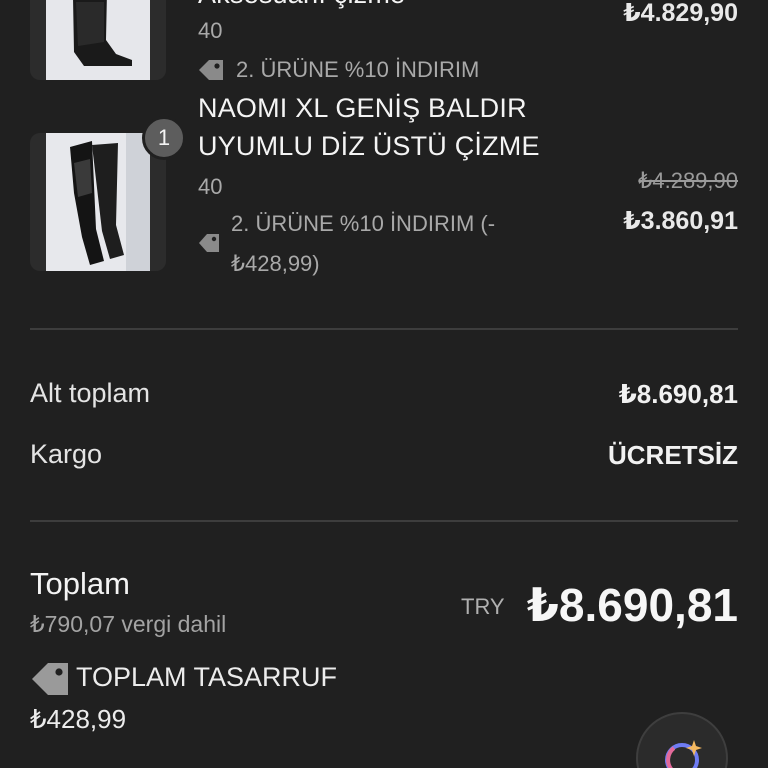 Image resolution: width=768 pixels, height=768 pixels. What do you see at coordinates (358, 69) in the screenshot?
I see `product-discount: 2. ÜRÜNE %10 İNDIRIM` at bounding box center [358, 69].